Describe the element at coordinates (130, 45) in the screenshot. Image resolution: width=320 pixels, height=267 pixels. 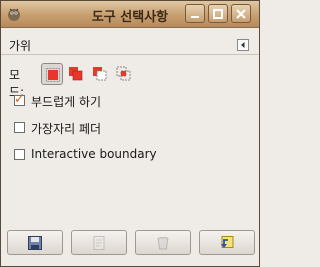
I see `panel-header: 가위` at that location.